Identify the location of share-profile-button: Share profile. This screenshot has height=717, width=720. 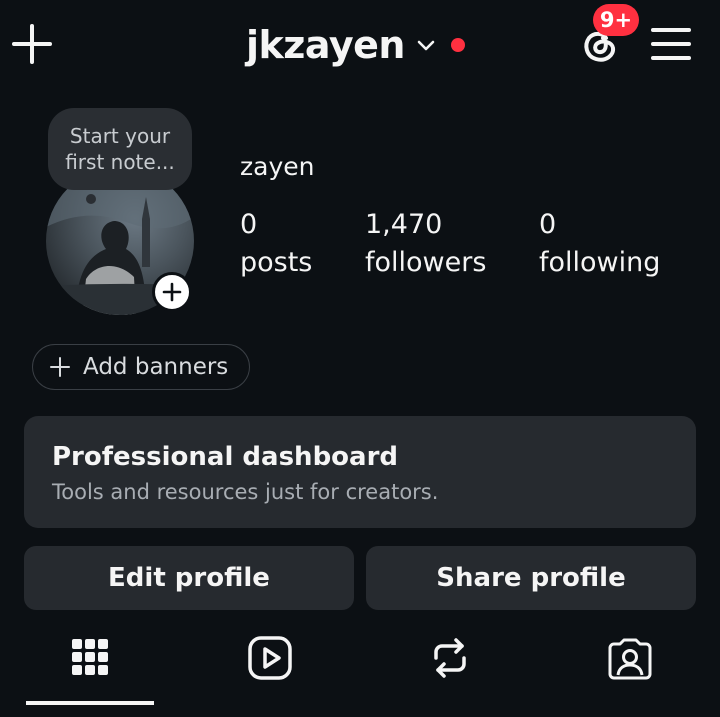
(531, 578).